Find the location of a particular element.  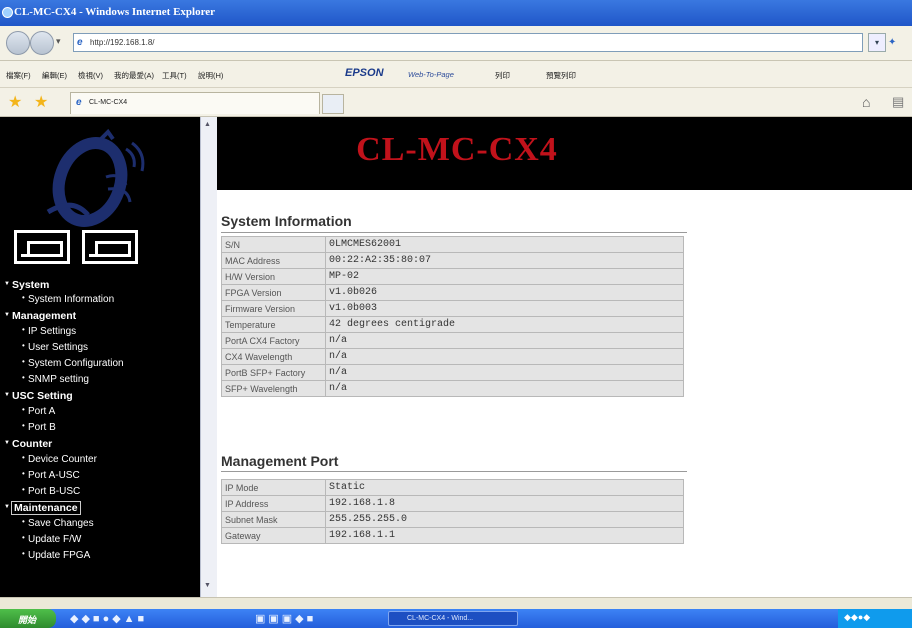

row-label: MAC Address is located at coordinates (273, 260).